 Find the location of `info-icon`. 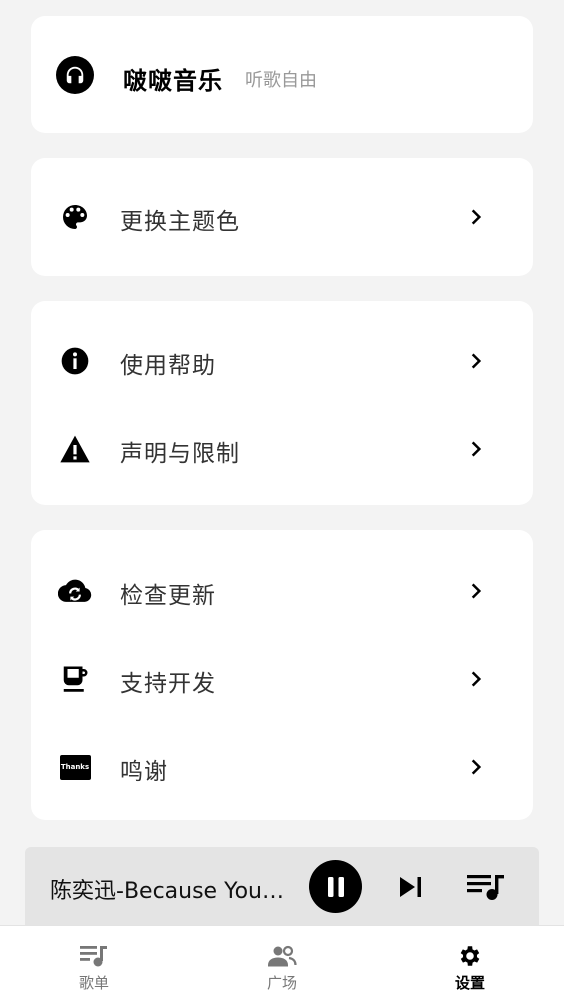

info-icon is located at coordinates (75, 361).